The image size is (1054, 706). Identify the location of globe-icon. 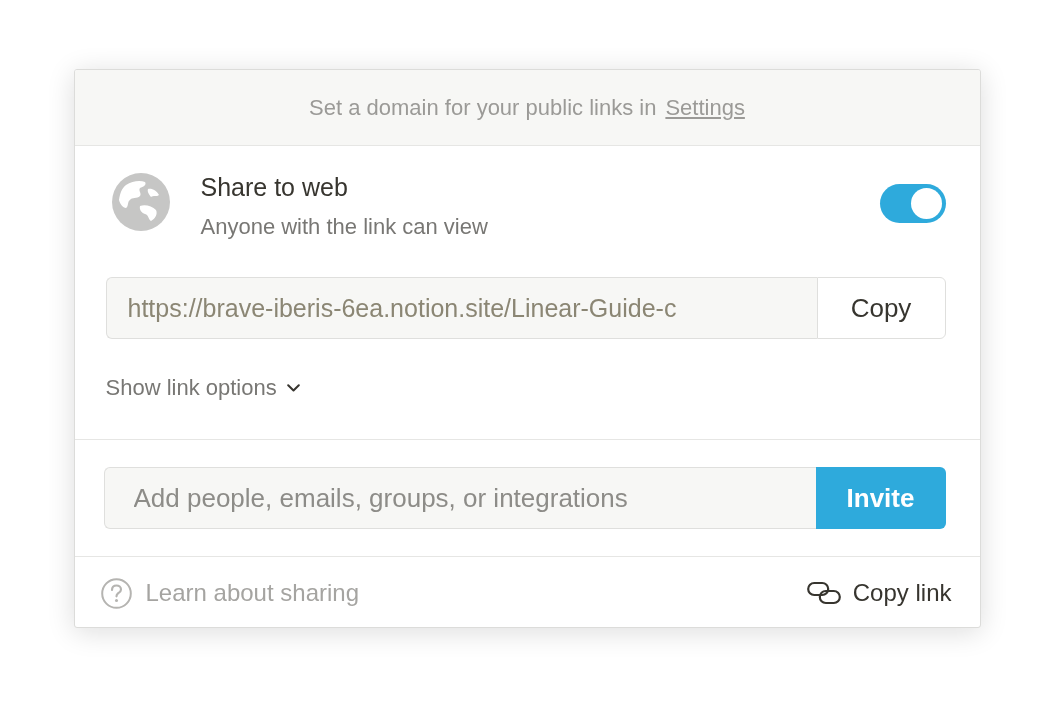
(140, 202).